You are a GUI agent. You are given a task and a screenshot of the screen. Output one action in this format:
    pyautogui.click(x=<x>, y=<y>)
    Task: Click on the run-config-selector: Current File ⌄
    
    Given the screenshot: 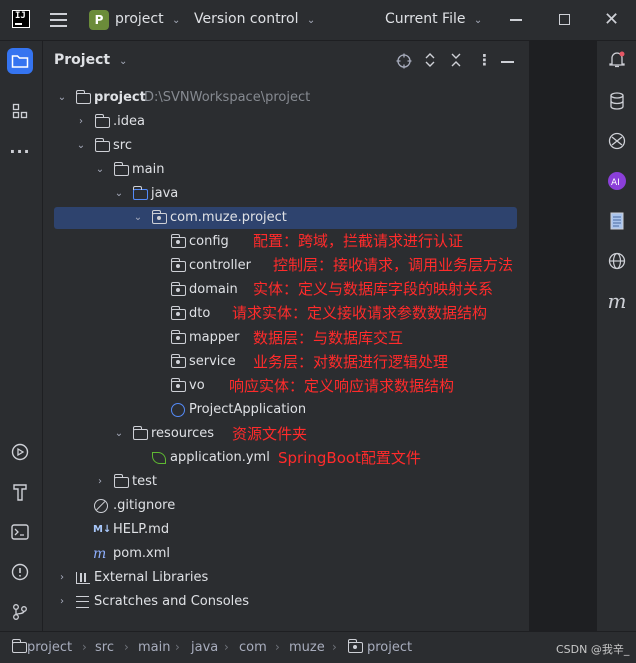 What is the action you would take?
    pyautogui.click(x=433, y=19)
    